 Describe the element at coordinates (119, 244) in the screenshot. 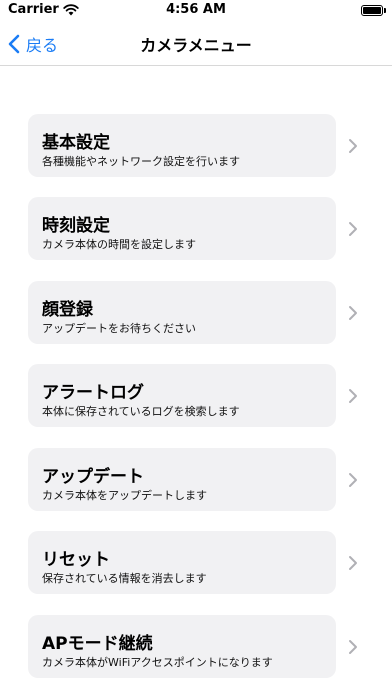

I see `menu-item-subtitle: カメラ本体の時間を設定します` at that location.